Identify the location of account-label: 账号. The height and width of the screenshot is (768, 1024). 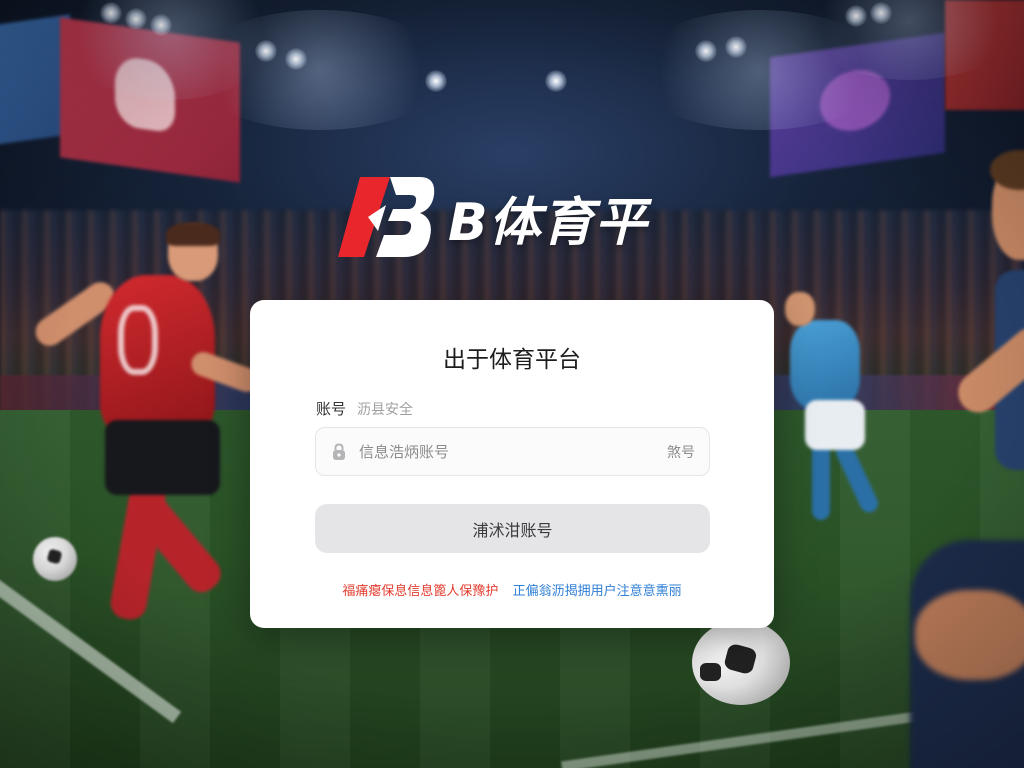
(331, 409).